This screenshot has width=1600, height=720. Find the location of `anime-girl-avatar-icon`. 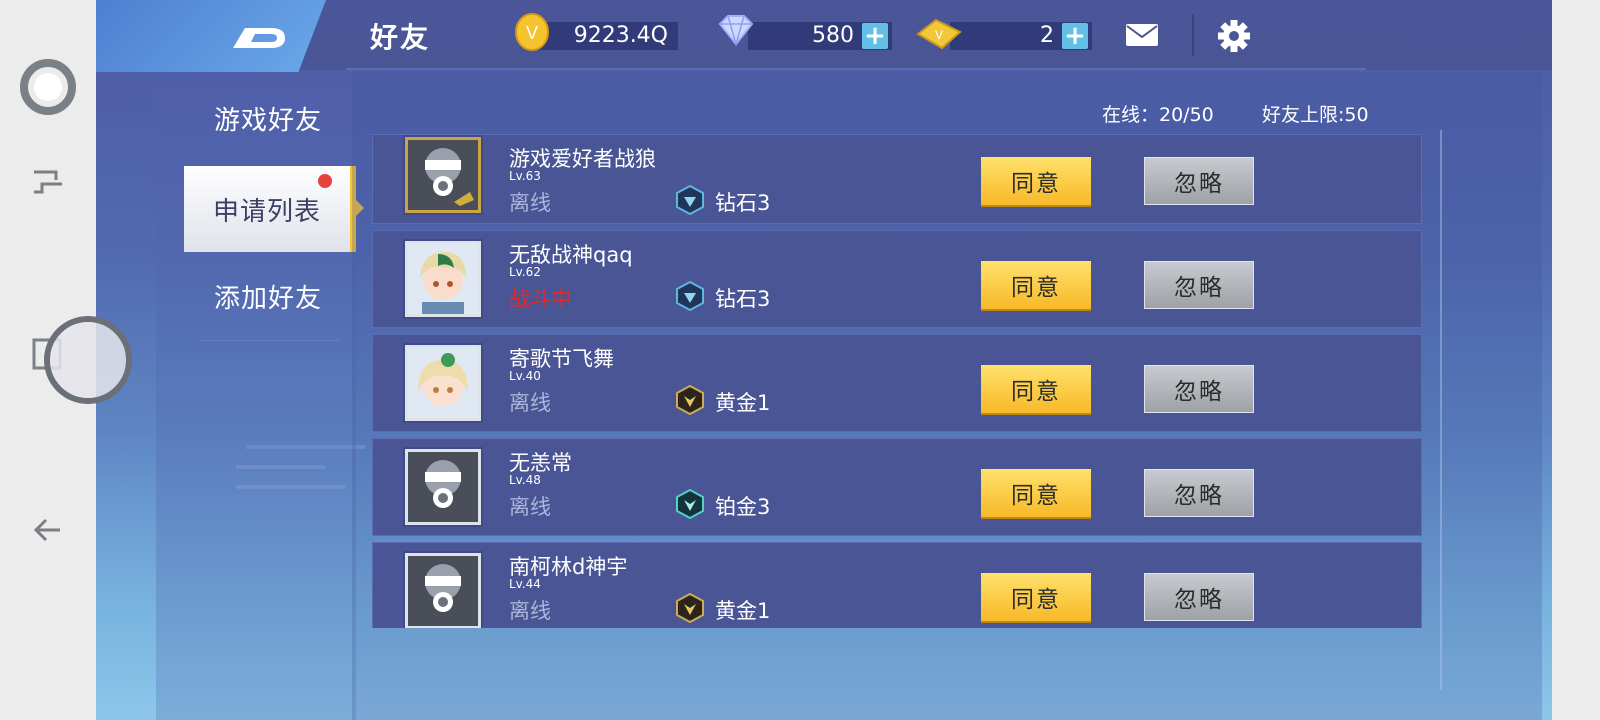

anime-girl-avatar-icon is located at coordinates (443, 383).